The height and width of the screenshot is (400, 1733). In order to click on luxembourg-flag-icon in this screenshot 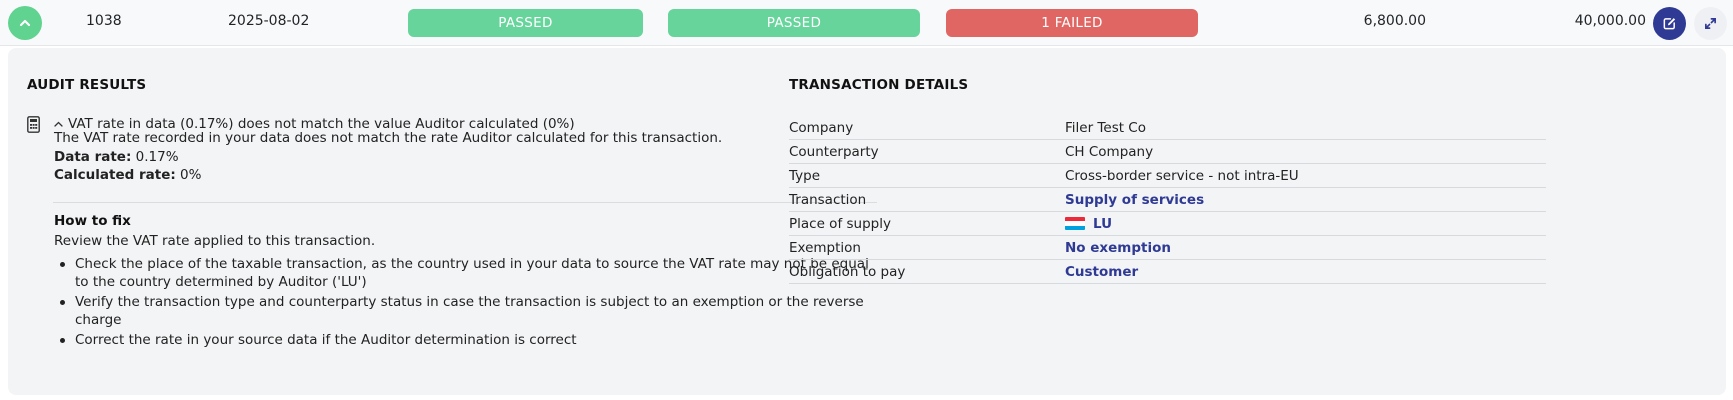, I will do `click(1075, 223)`.